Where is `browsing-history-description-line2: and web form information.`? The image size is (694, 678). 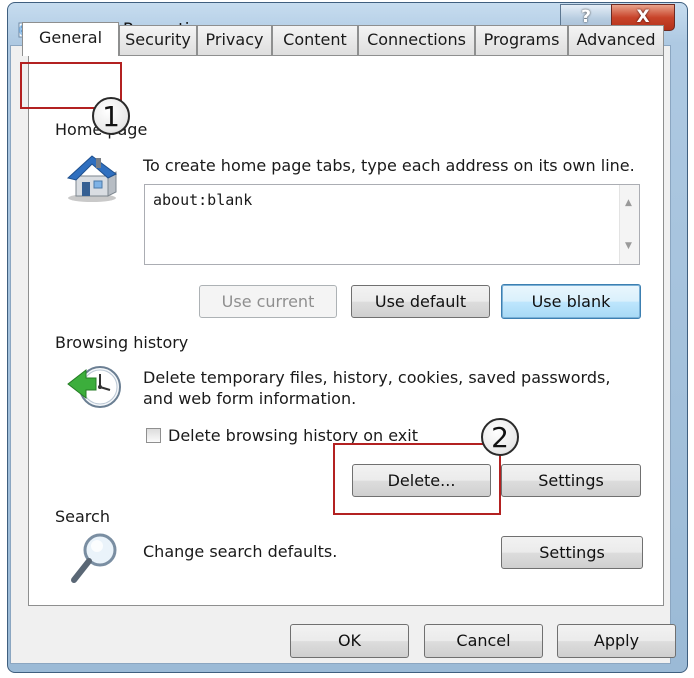 browsing-history-description-line2: and web form information. is located at coordinates (250, 398).